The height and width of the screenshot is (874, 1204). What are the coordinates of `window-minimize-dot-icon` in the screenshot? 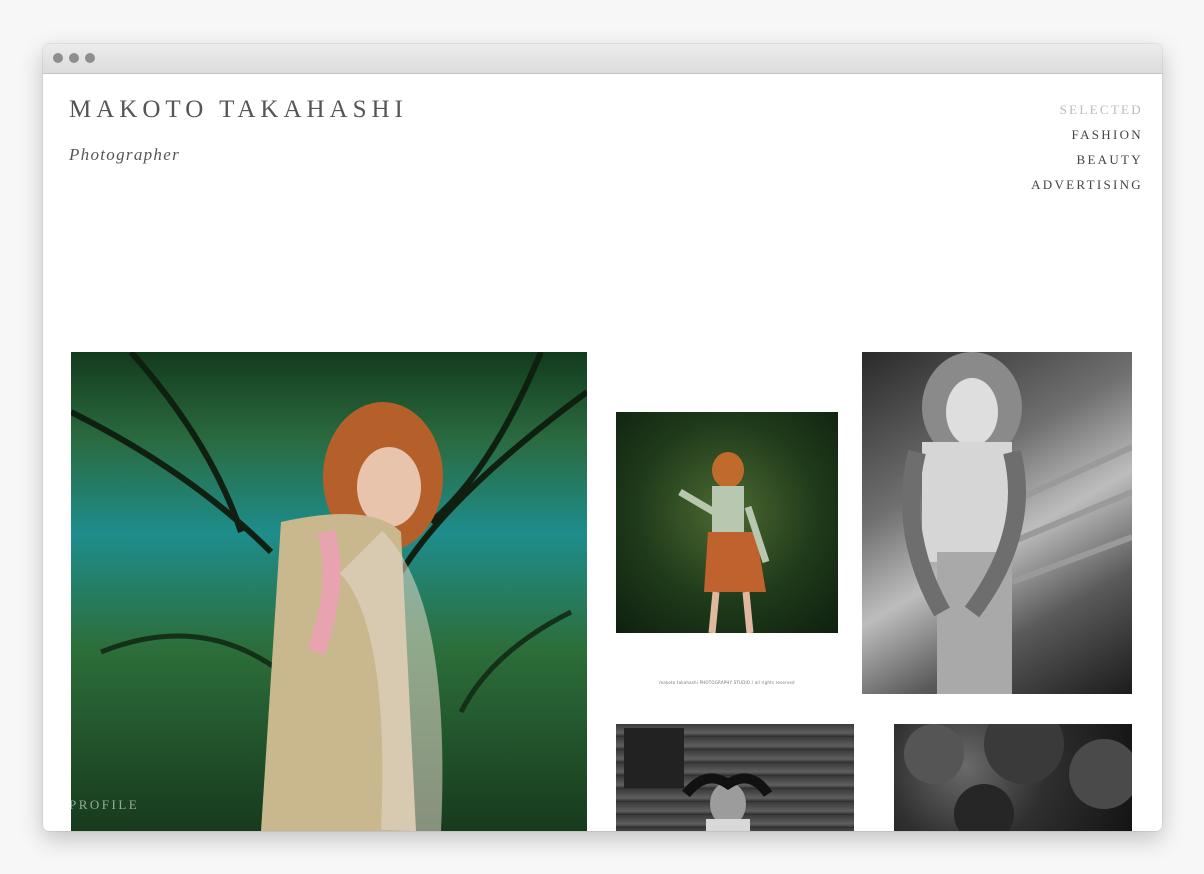 It's located at (74, 58).